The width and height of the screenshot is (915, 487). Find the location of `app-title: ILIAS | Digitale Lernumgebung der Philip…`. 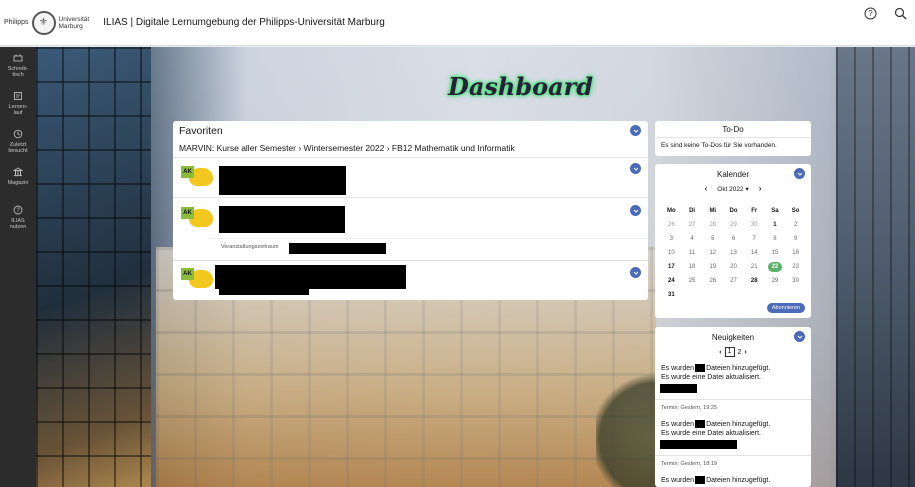

app-title: ILIAS | Digitale Lernumgebung der Philip… is located at coordinates (244, 22).